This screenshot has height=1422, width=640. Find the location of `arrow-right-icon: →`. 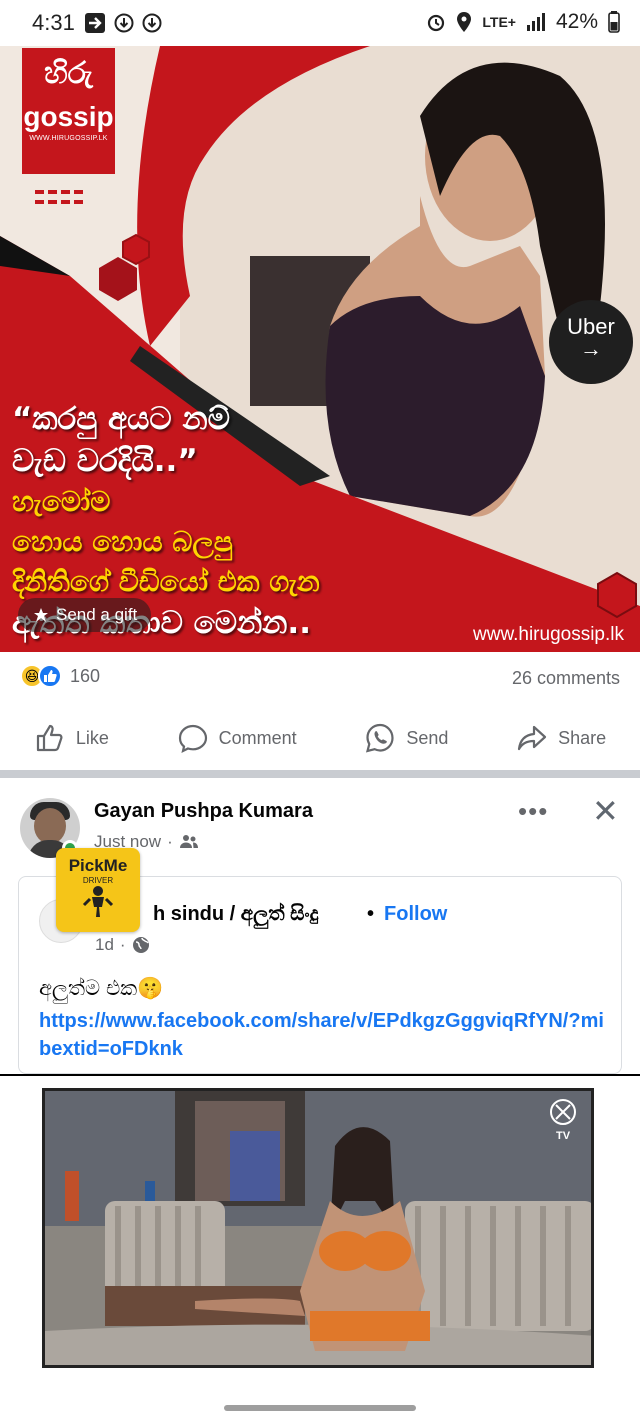

arrow-right-icon: → is located at coordinates (591, 348).